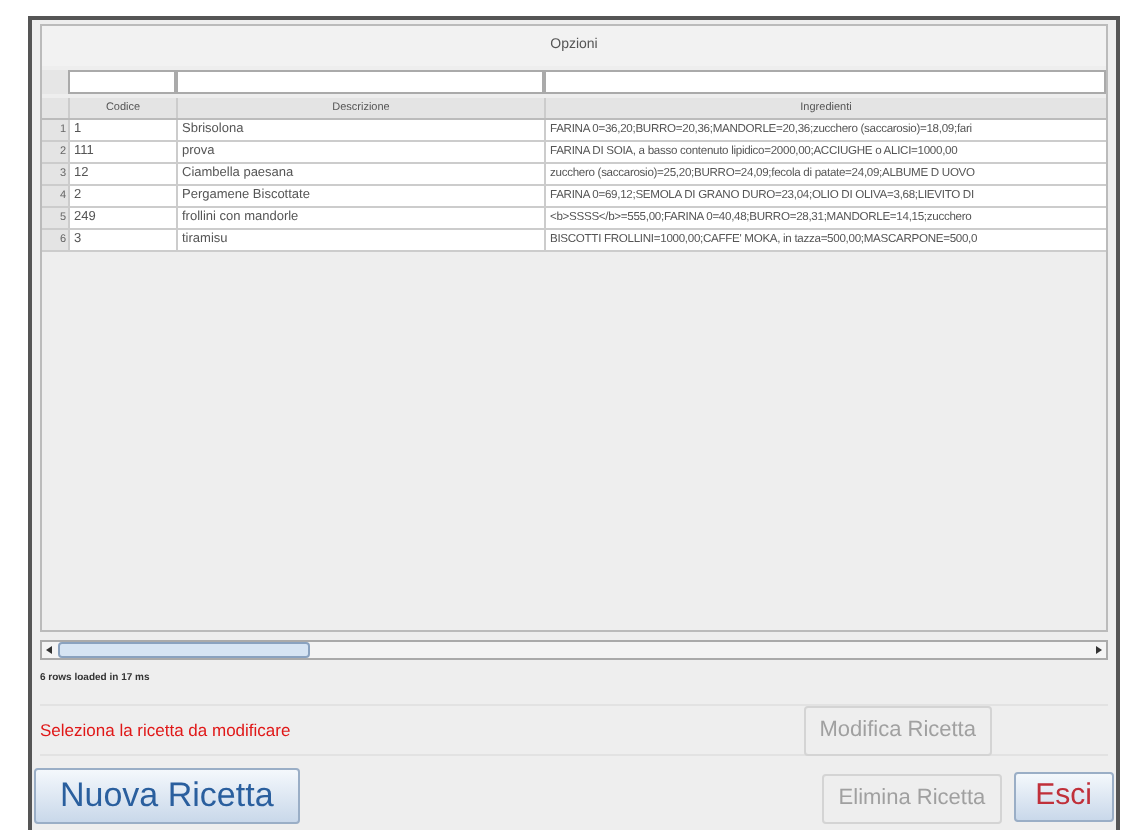 The image size is (1148, 830). What do you see at coordinates (1063, 797) in the screenshot?
I see `button: Esci` at bounding box center [1063, 797].